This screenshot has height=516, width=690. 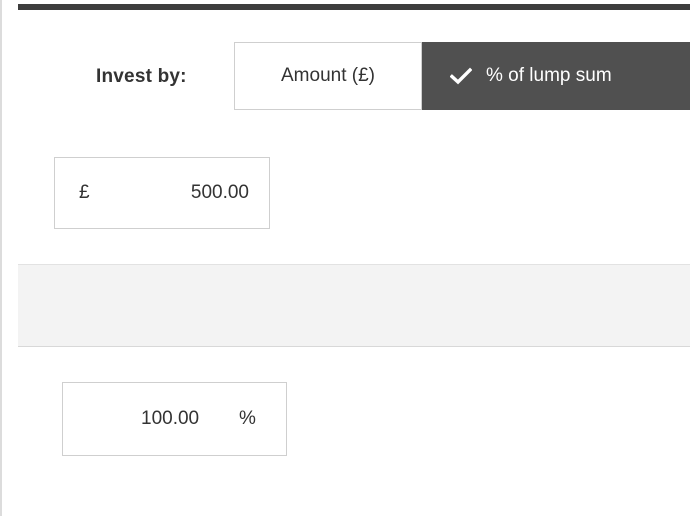 What do you see at coordinates (170, 419) in the screenshot?
I see `percent-value: 100.00` at bounding box center [170, 419].